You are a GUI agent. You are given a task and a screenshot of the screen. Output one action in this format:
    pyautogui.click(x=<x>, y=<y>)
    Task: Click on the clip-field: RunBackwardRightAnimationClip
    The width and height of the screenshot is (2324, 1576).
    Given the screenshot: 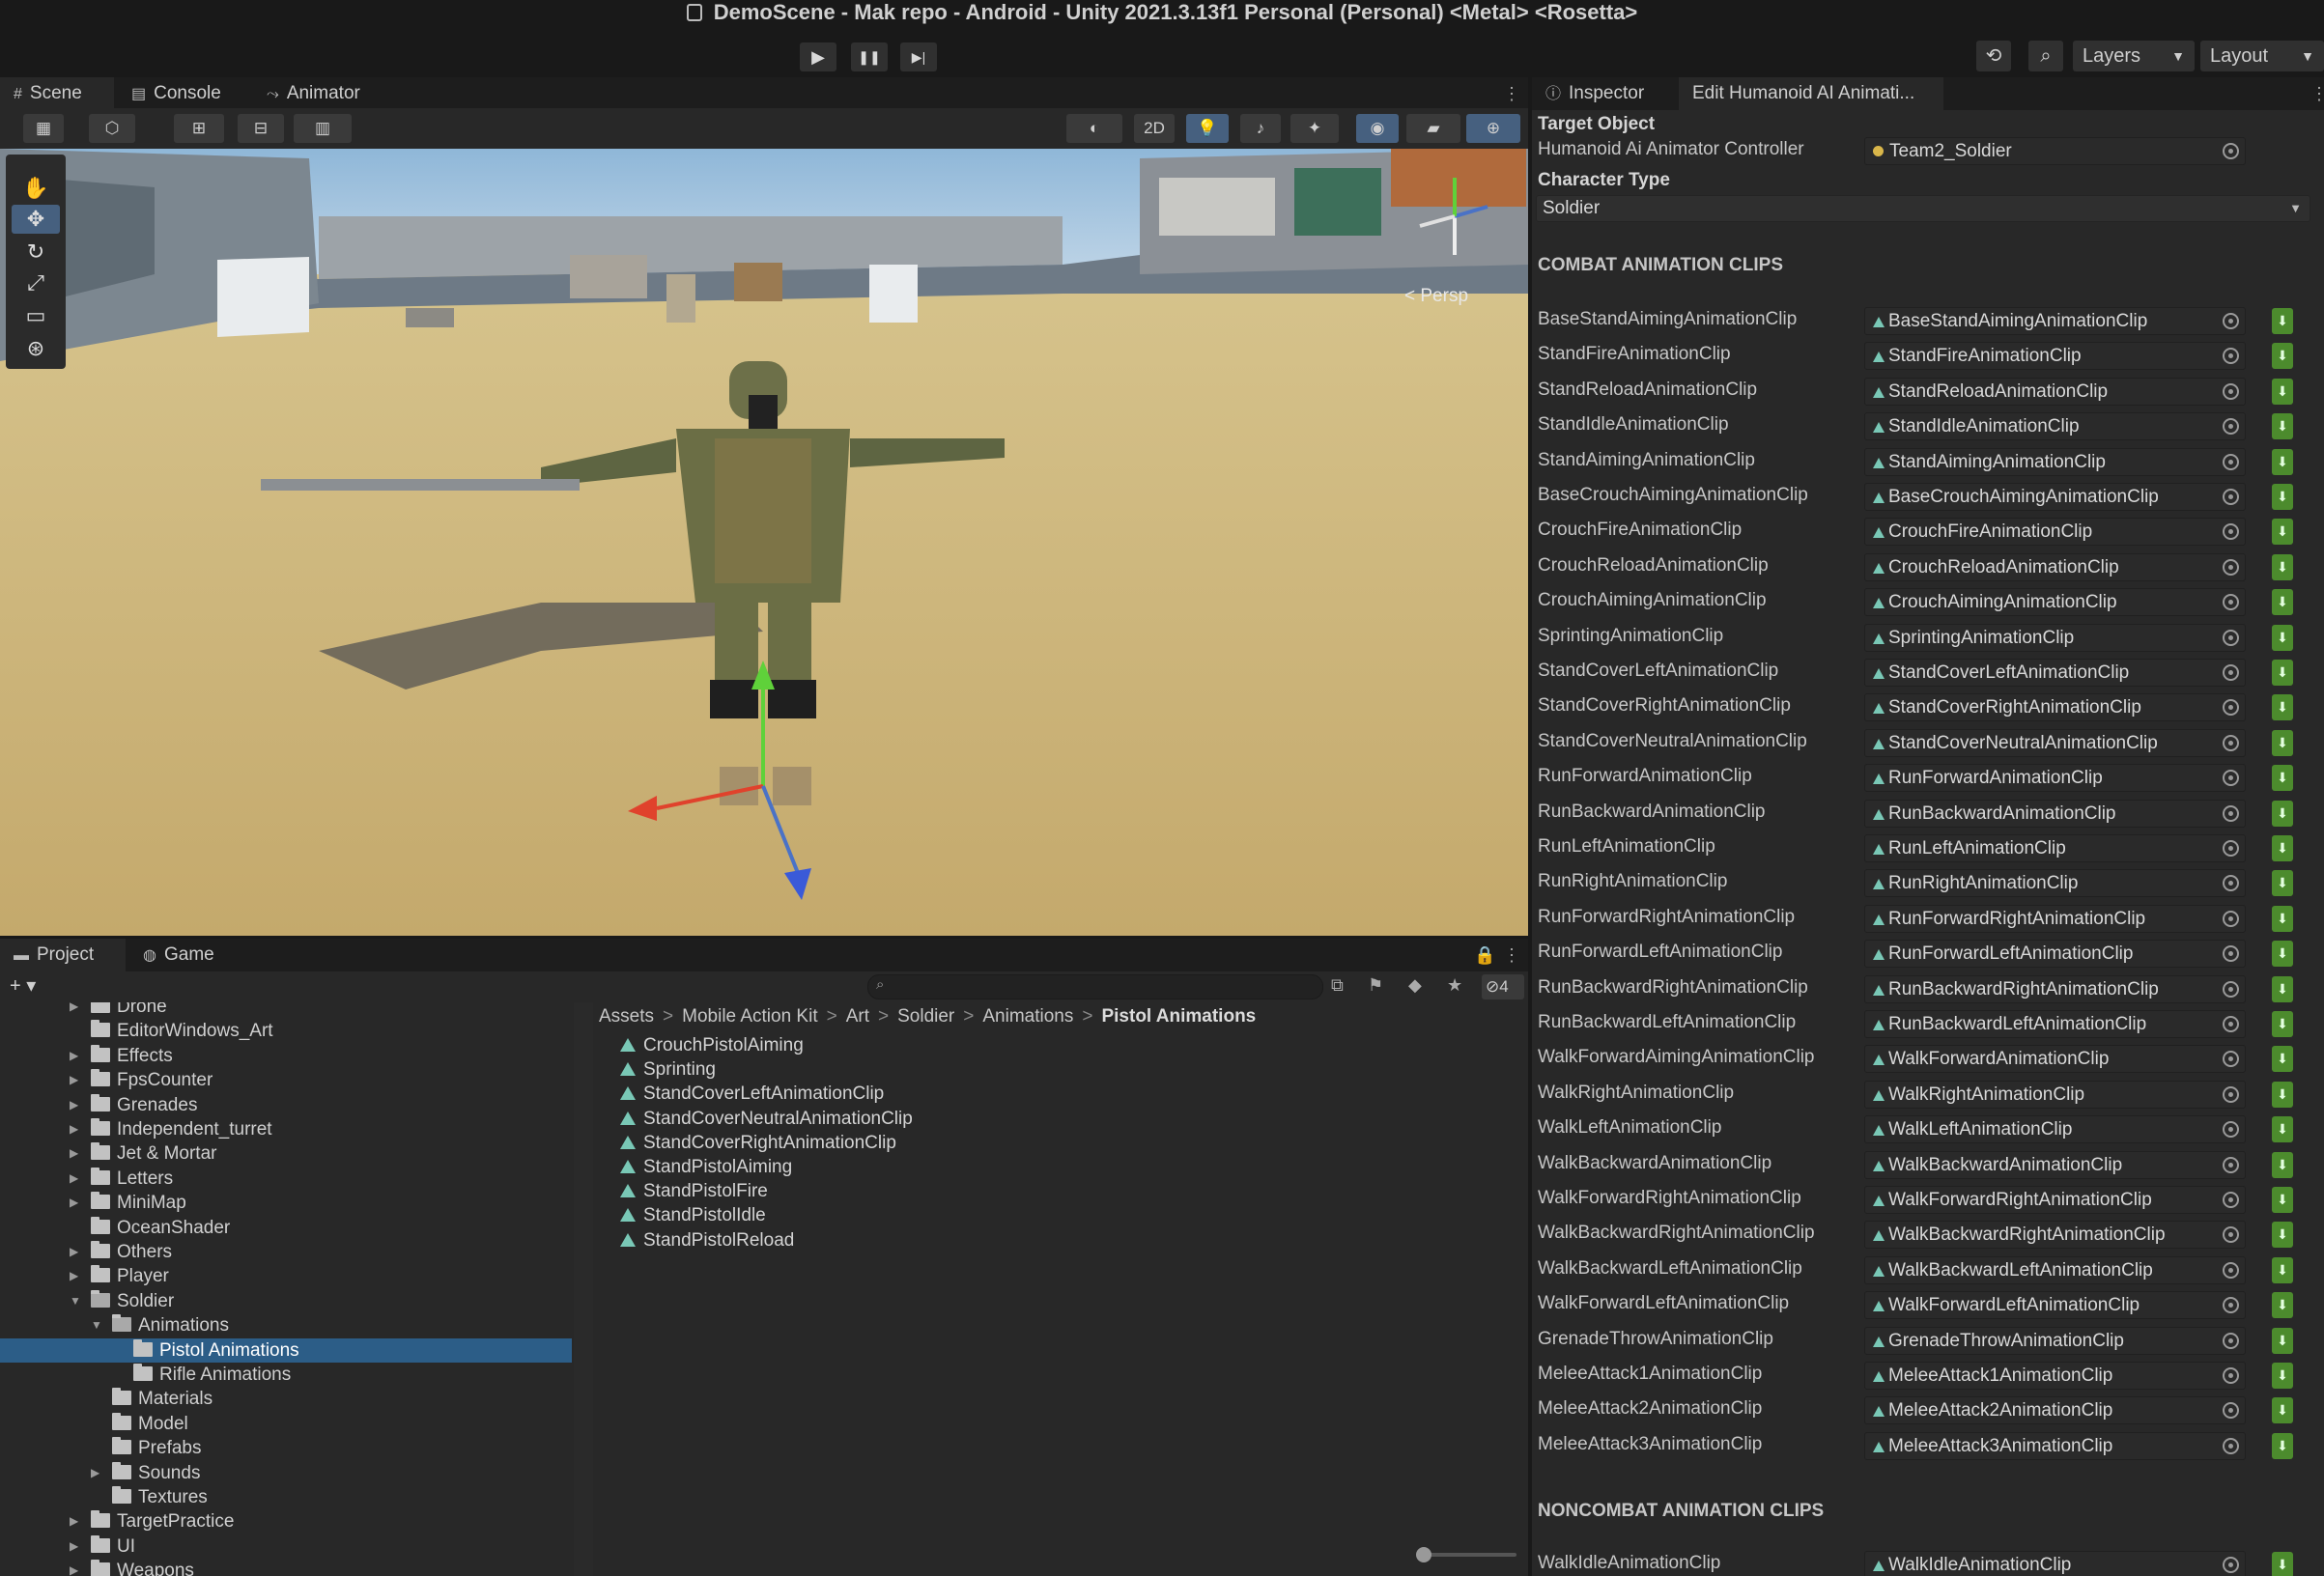 What is the action you would take?
    pyautogui.click(x=2055, y=988)
    